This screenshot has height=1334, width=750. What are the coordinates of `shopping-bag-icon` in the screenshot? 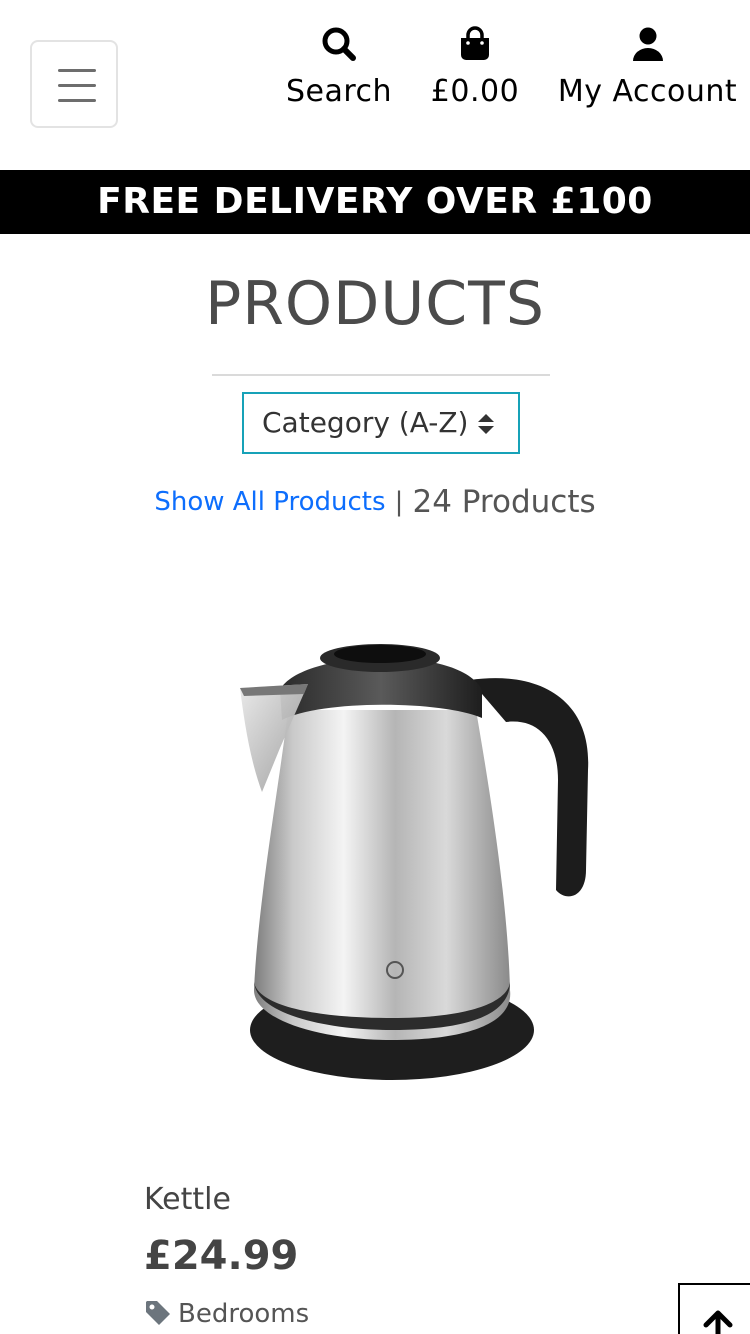 It's located at (475, 43).